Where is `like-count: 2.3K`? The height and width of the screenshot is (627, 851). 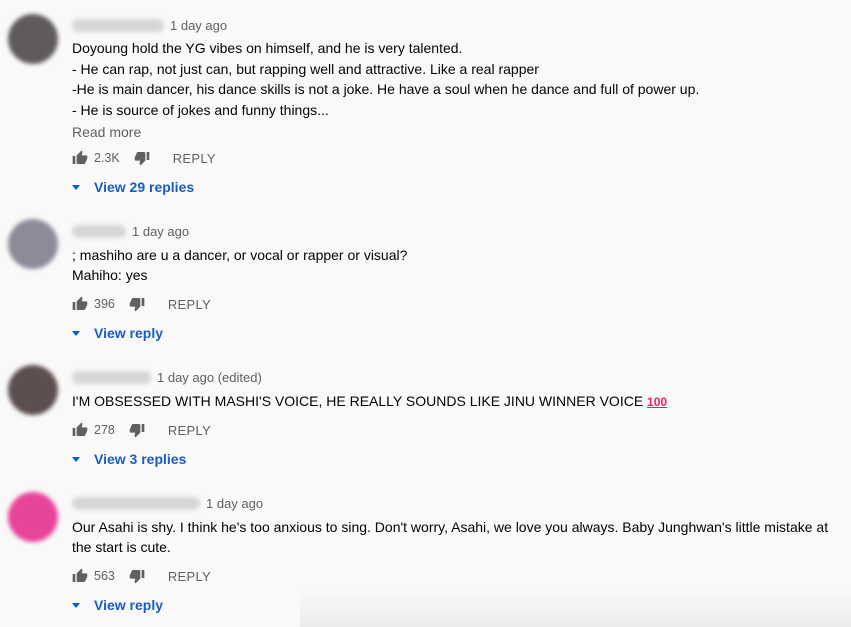 like-count: 2.3K is located at coordinates (107, 158).